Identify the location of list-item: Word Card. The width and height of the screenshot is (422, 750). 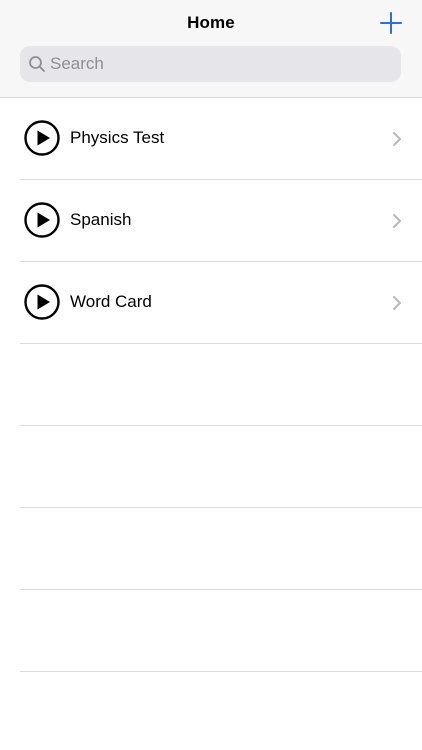
(211, 303).